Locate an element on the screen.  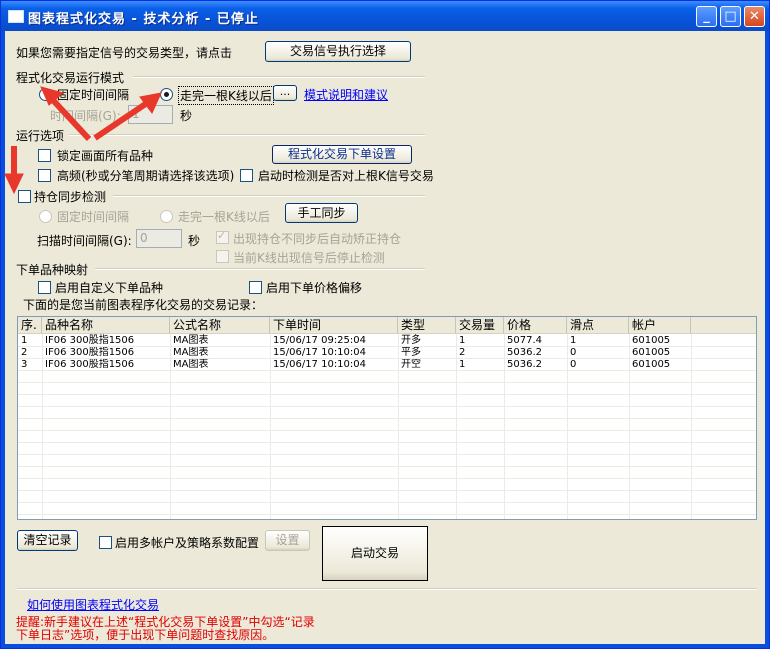
annotation-arrows is located at coordinates (83, 140).